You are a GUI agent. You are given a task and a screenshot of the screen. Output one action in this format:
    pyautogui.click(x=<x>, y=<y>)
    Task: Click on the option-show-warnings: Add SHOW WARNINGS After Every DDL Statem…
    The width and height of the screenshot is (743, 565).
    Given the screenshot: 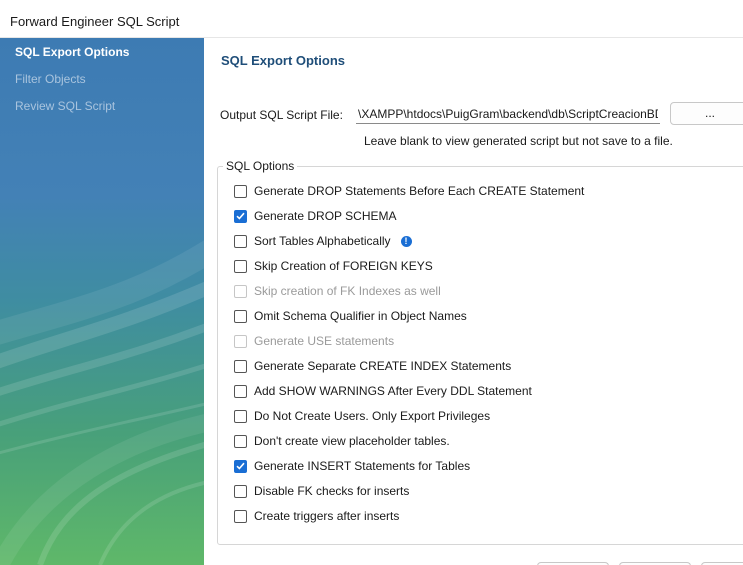 What is the action you would take?
    pyautogui.click(x=383, y=391)
    